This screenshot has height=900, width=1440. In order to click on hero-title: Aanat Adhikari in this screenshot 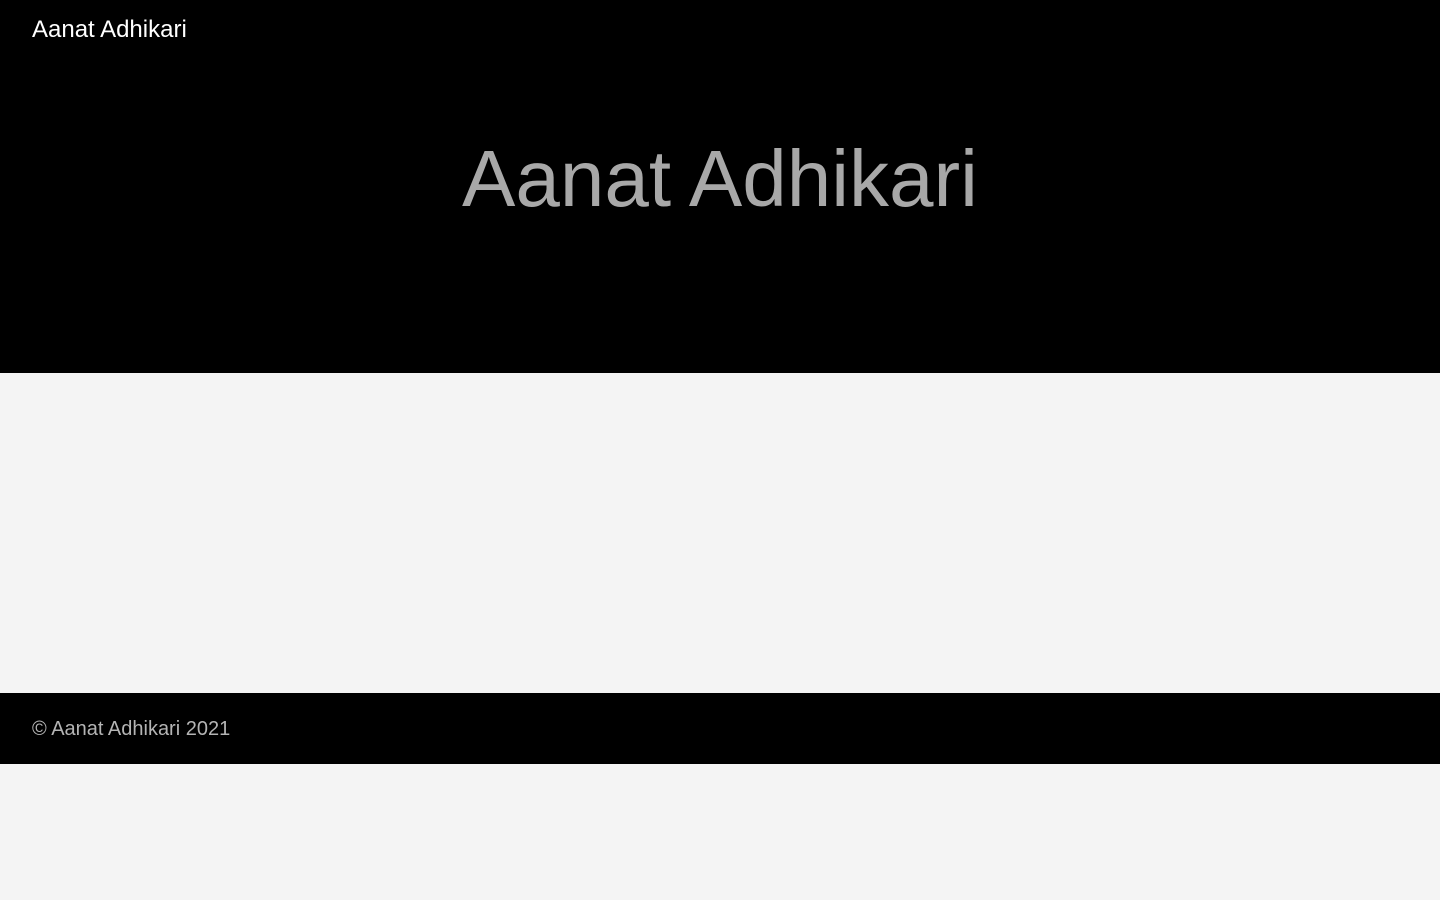, I will do `click(720, 178)`.